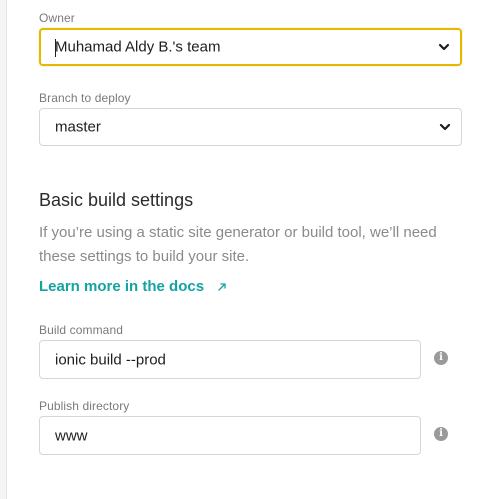  I want to click on external-link-icon, so click(222, 286).